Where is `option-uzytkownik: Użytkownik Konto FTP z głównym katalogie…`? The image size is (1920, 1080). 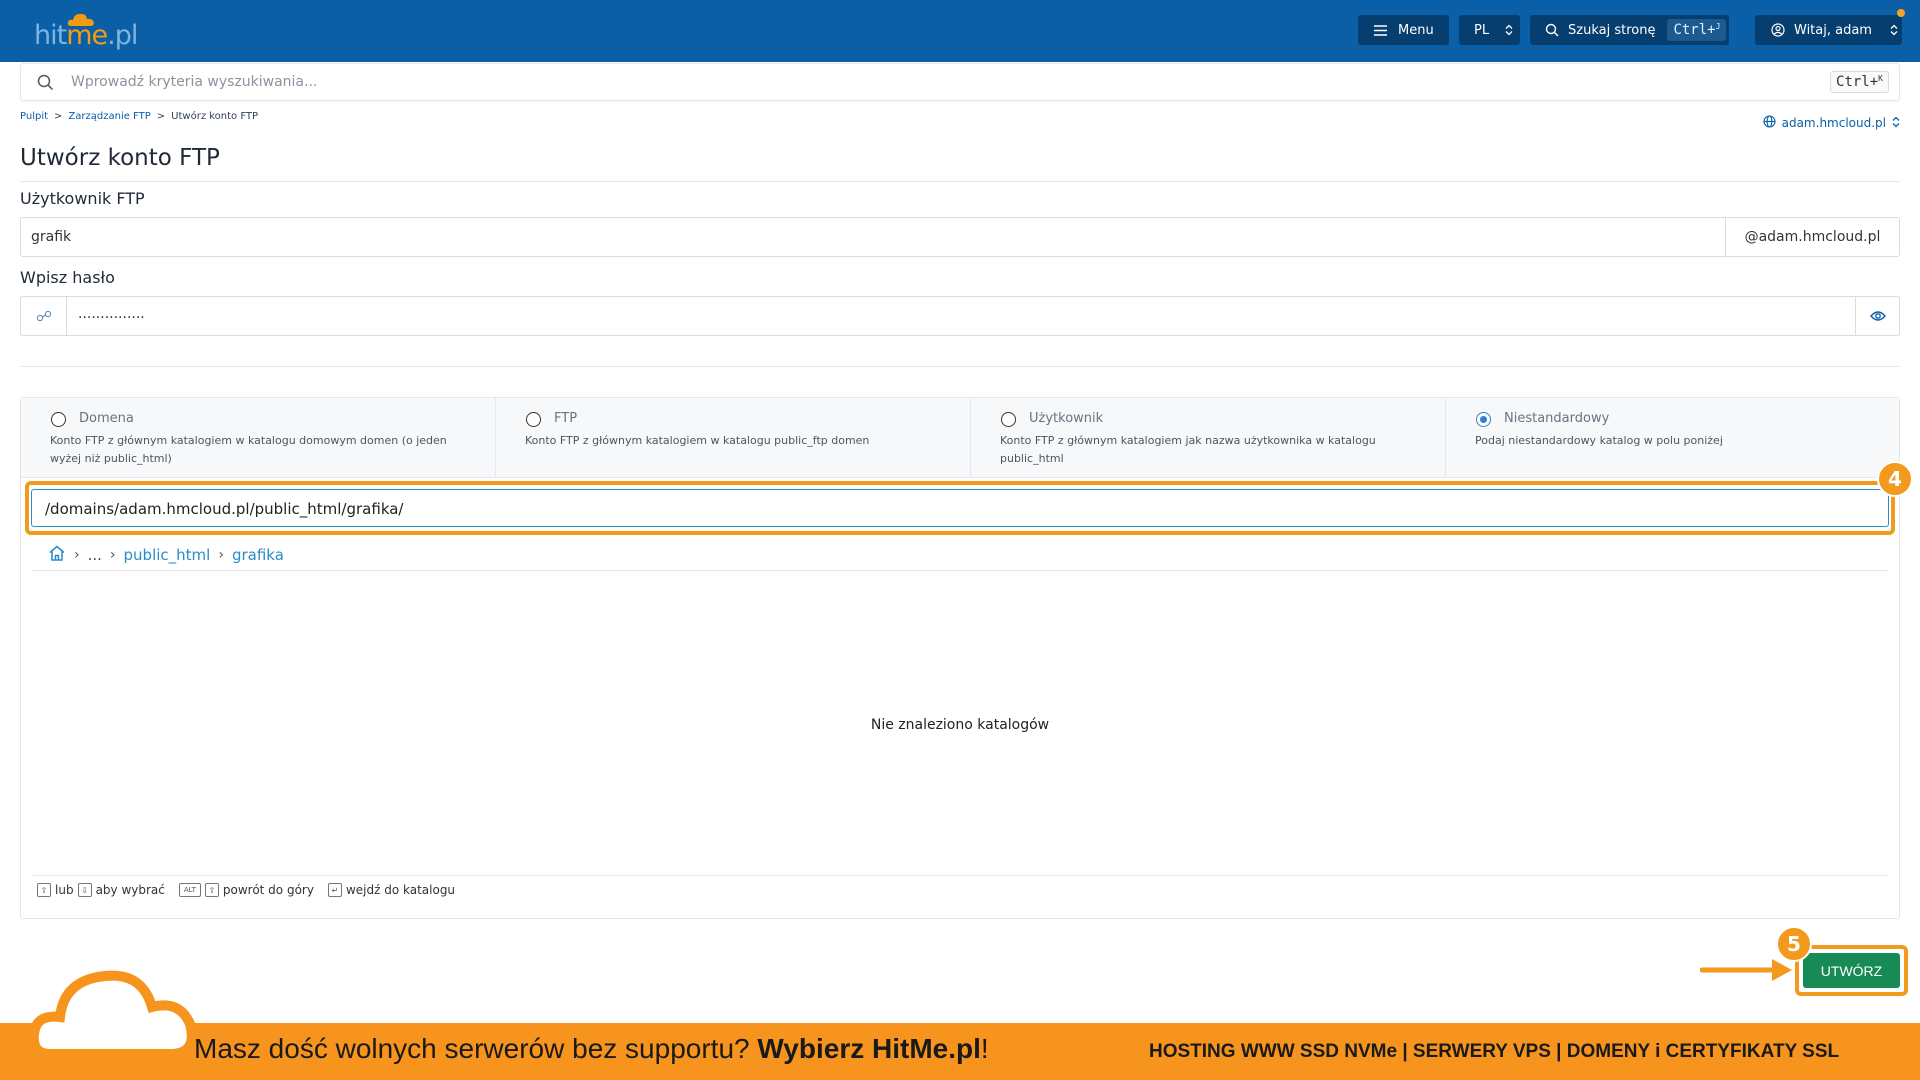 option-uzytkownik: Użytkownik Konto FTP z głównym katalogie… is located at coordinates (1208, 437).